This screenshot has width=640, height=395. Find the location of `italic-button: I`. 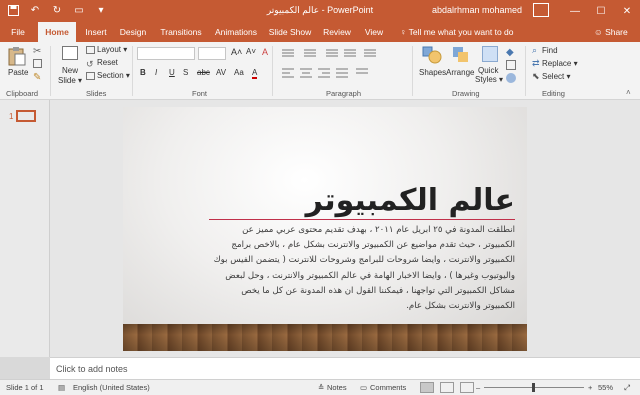

italic-button: I is located at coordinates (156, 72).